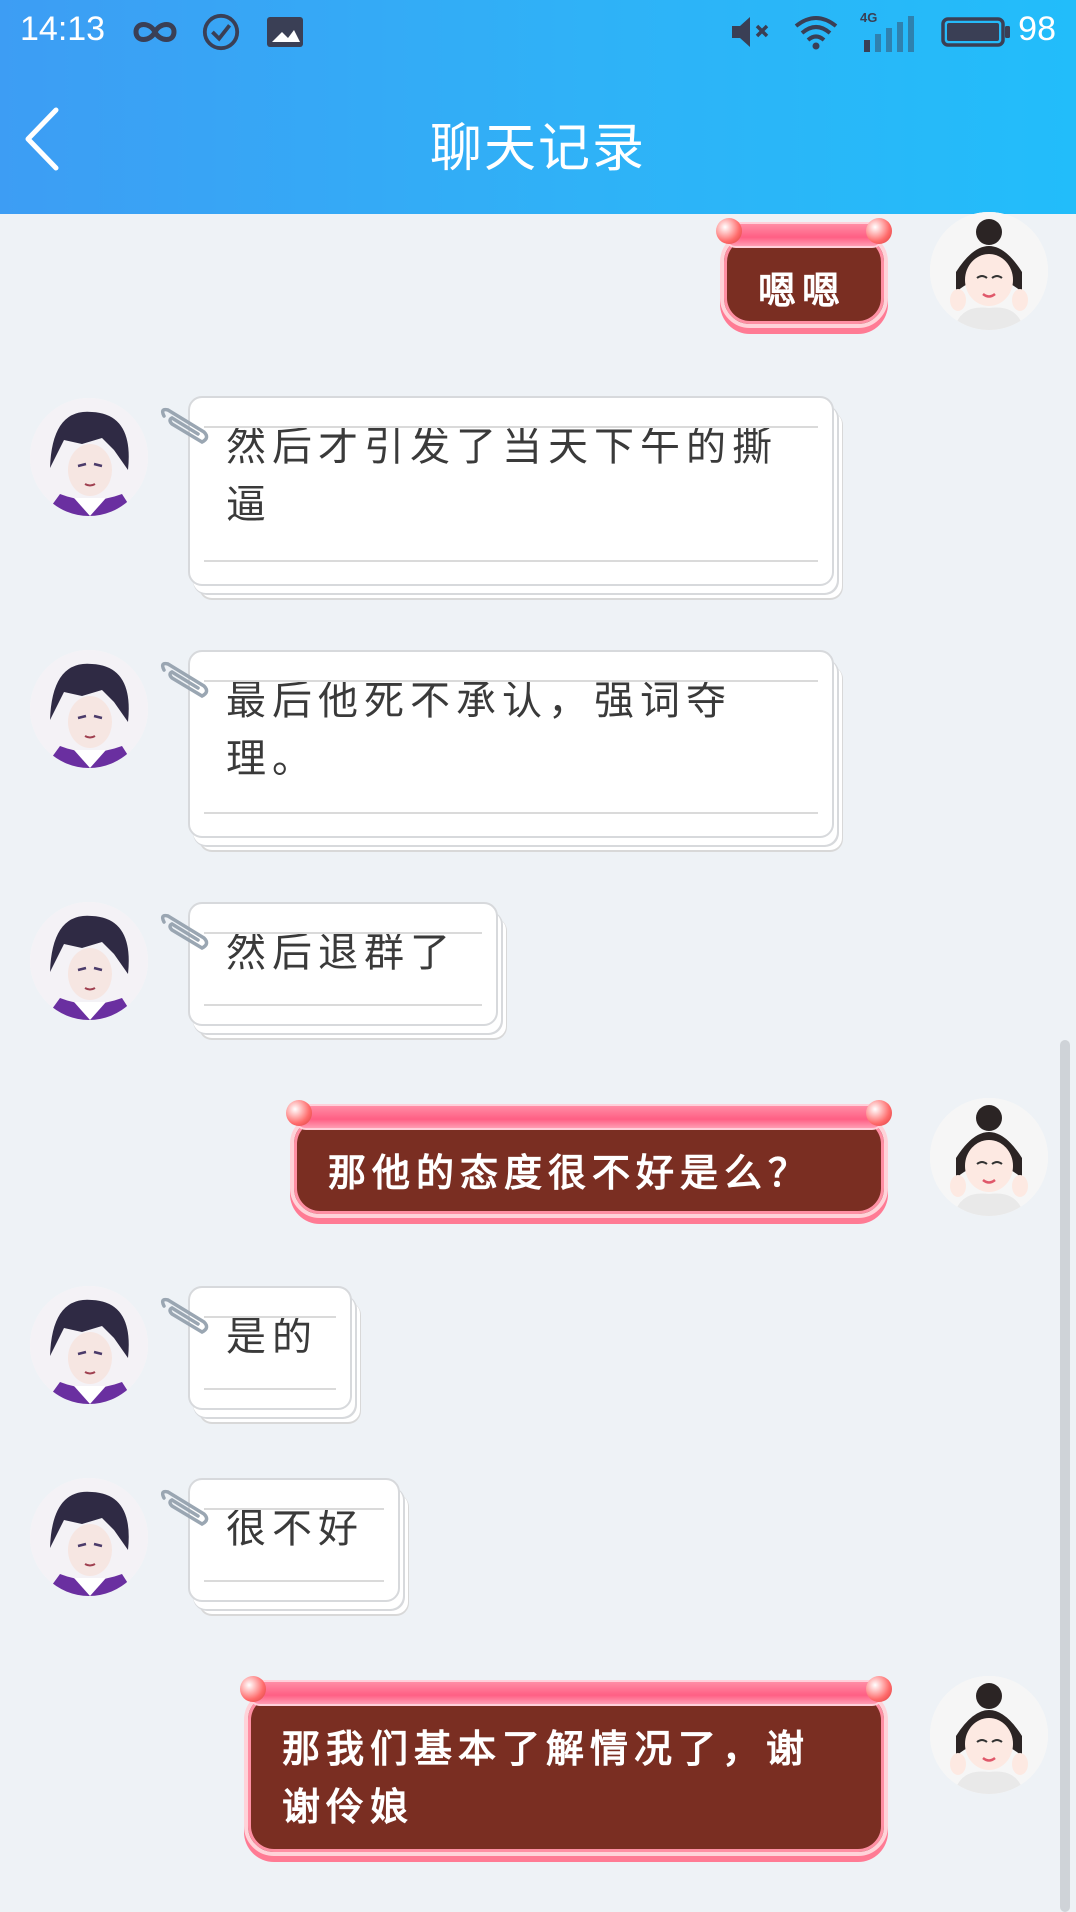 Image resolution: width=1076 pixels, height=1912 pixels. Describe the element at coordinates (538, 33) in the screenshot. I see `status-bar: 14:13 4G 98` at that location.